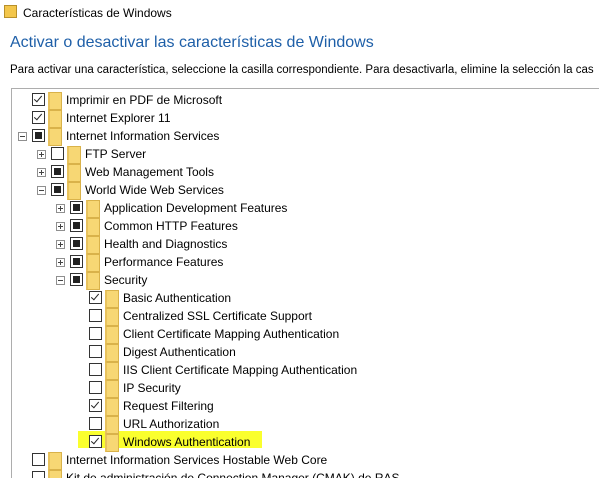 The image size is (599, 478). What do you see at coordinates (171, 424) in the screenshot?
I see `tree-item-label: URL Authorization` at bounding box center [171, 424].